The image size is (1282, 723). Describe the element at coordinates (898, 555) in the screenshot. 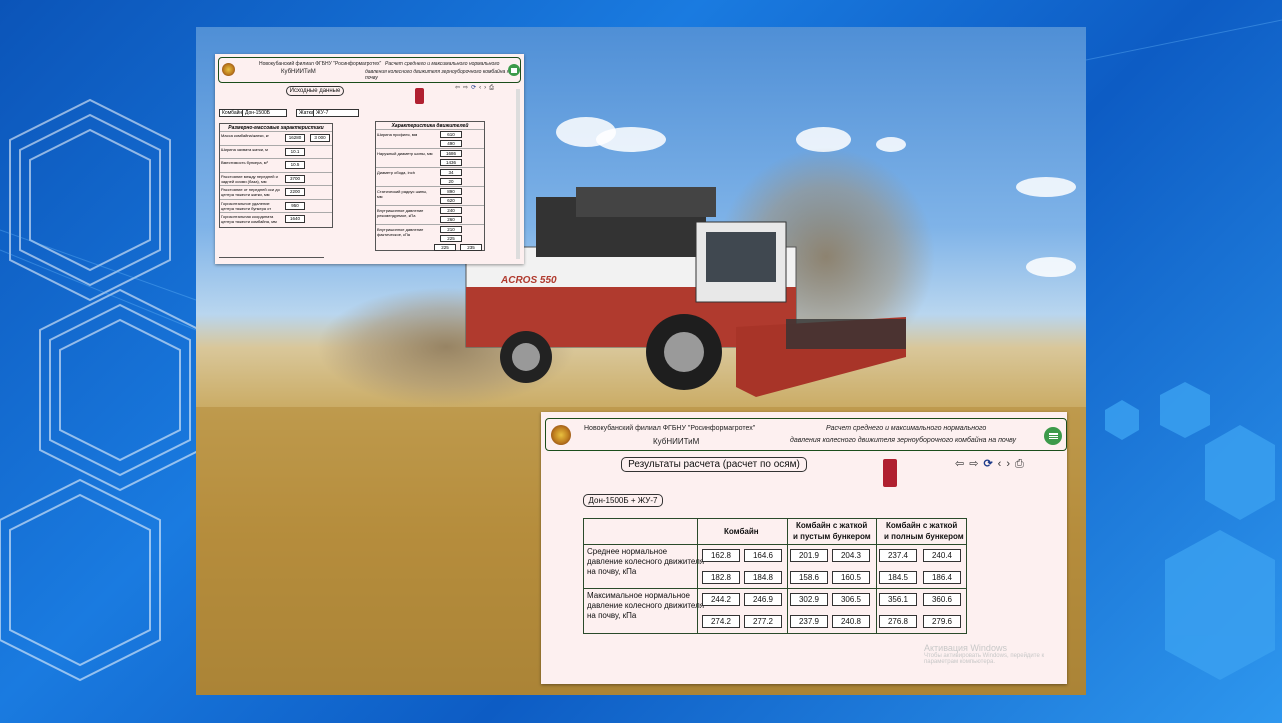

I see `result-value: 237.4` at that location.